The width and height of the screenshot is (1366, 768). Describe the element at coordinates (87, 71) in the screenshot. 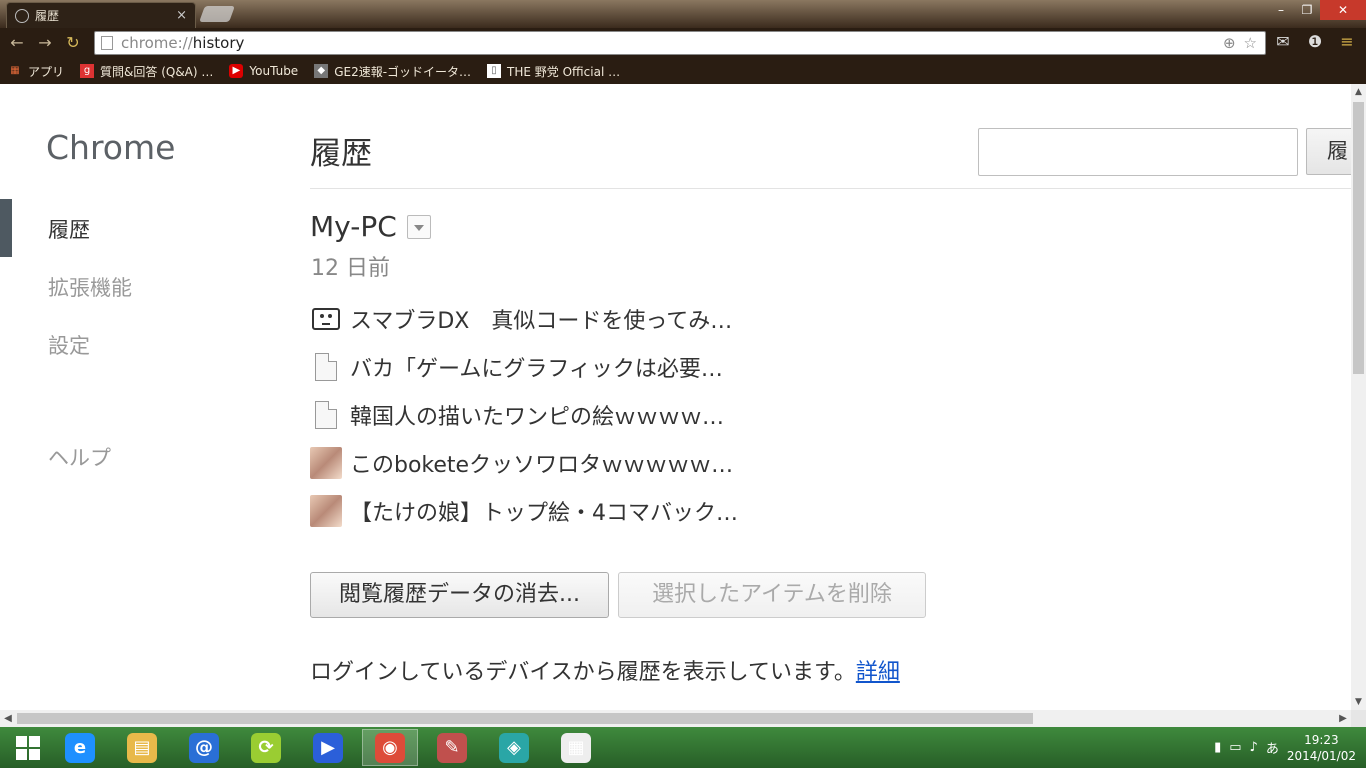

I see `qa-site-icon: g` at that location.